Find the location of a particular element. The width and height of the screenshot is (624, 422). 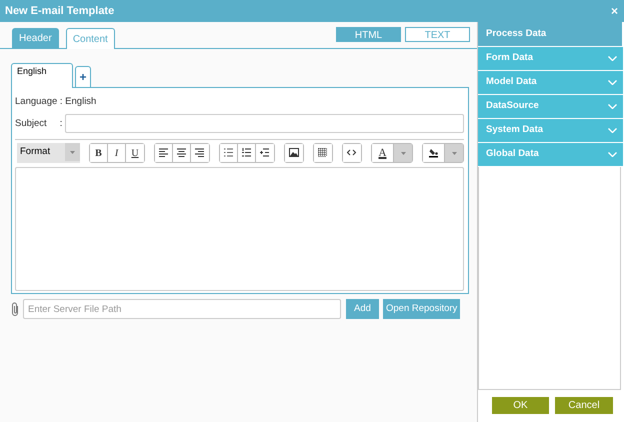

close-button: × is located at coordinates (614, 11).